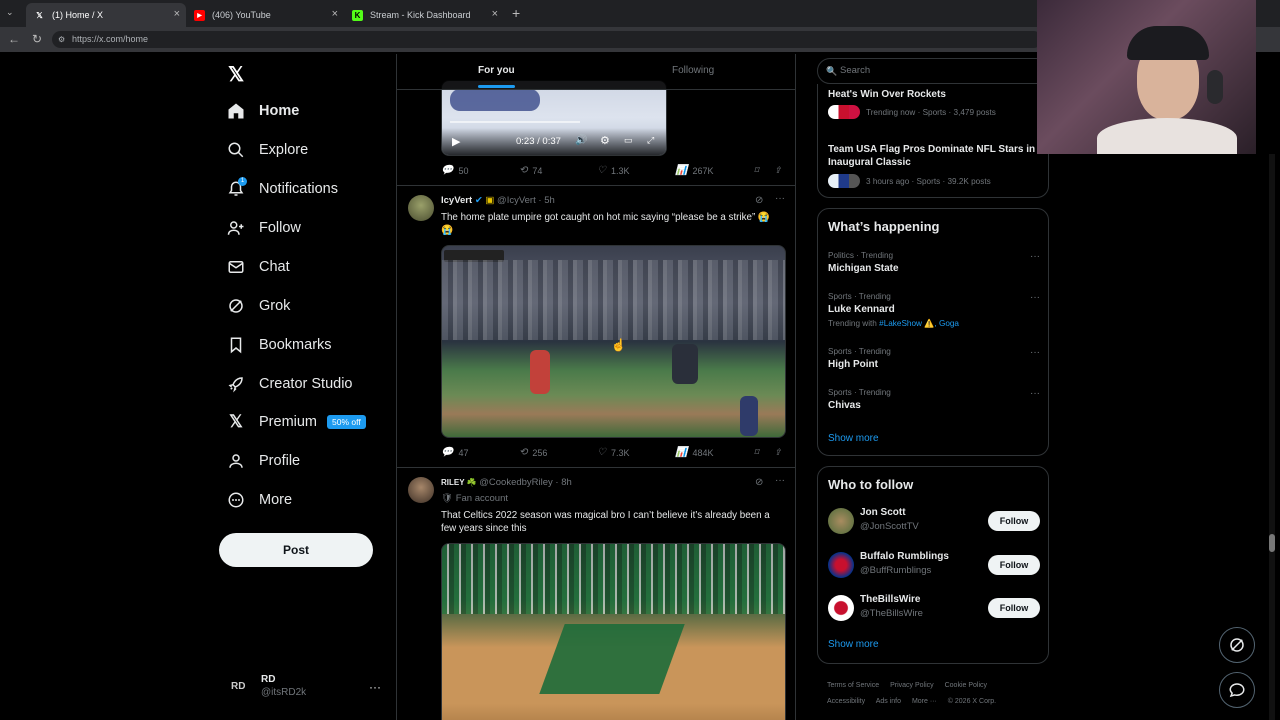  Describe the element at coordinates (265, 15) in the screenshot. I see `browser-tab-youtube: ▶ (406) YouTube ×` at that location.